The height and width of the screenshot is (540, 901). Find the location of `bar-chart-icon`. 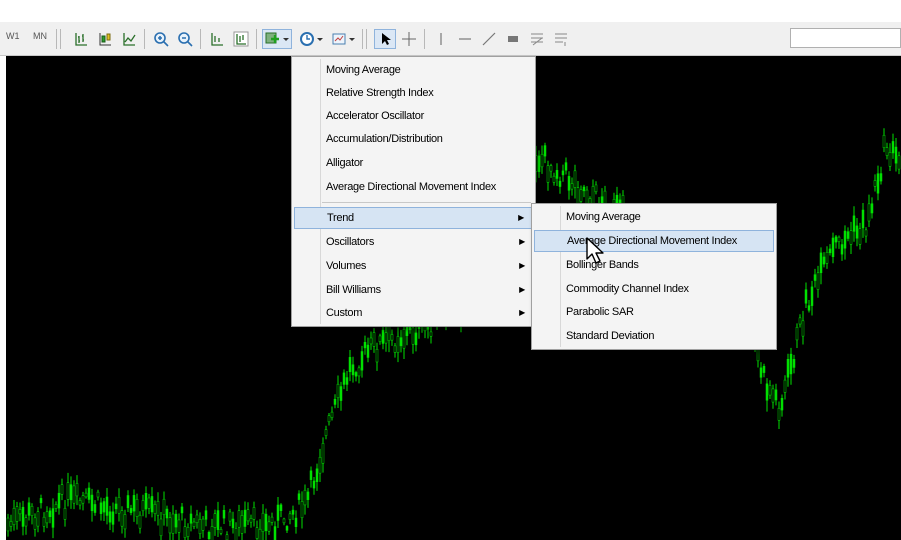

bar-chart-icon is located at coordinates (81, 39).